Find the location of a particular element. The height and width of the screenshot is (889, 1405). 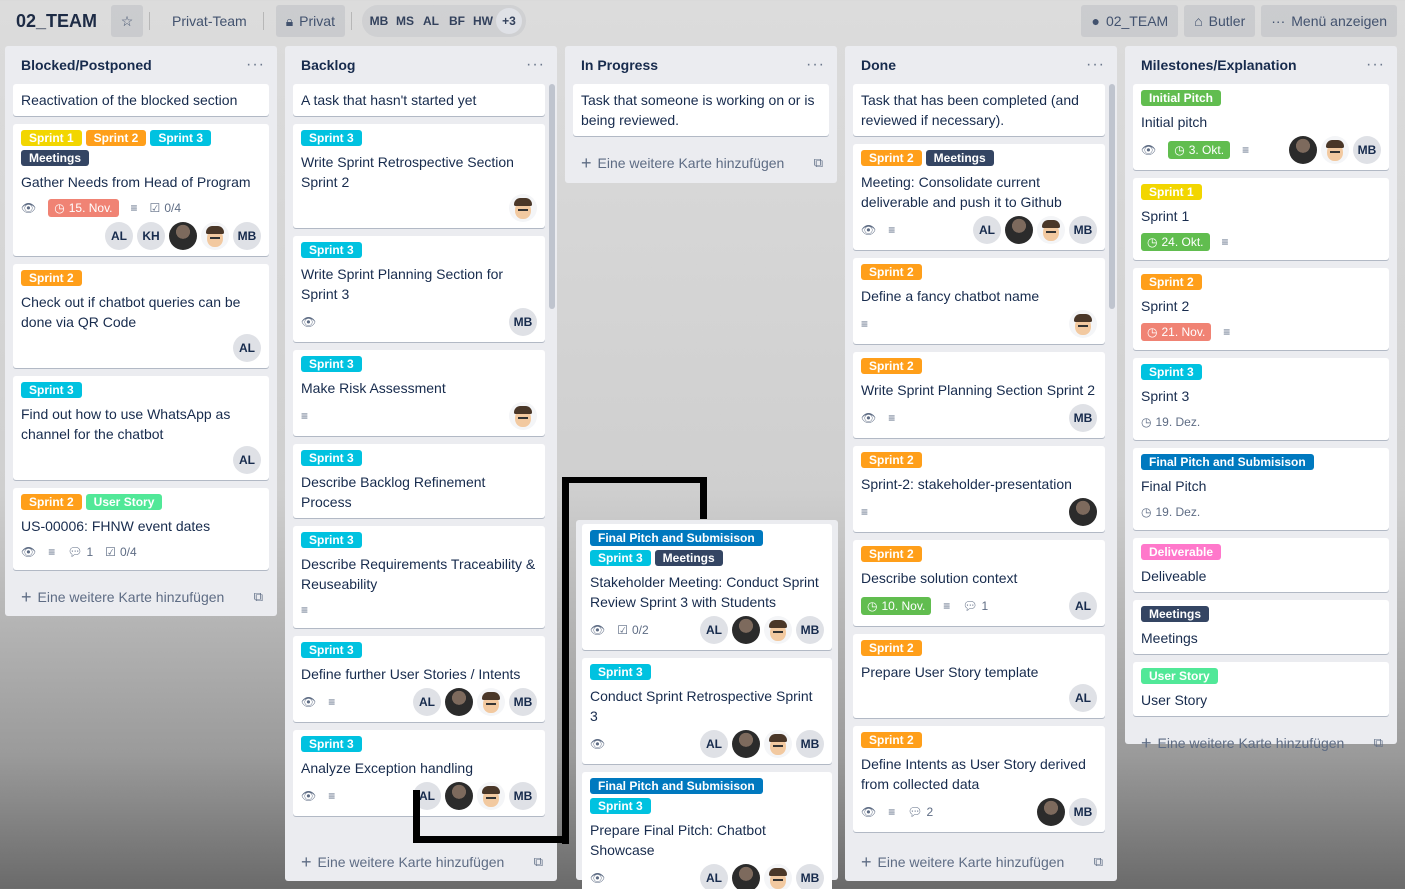

star-button: ☆ is located at coordinates (127, 21).